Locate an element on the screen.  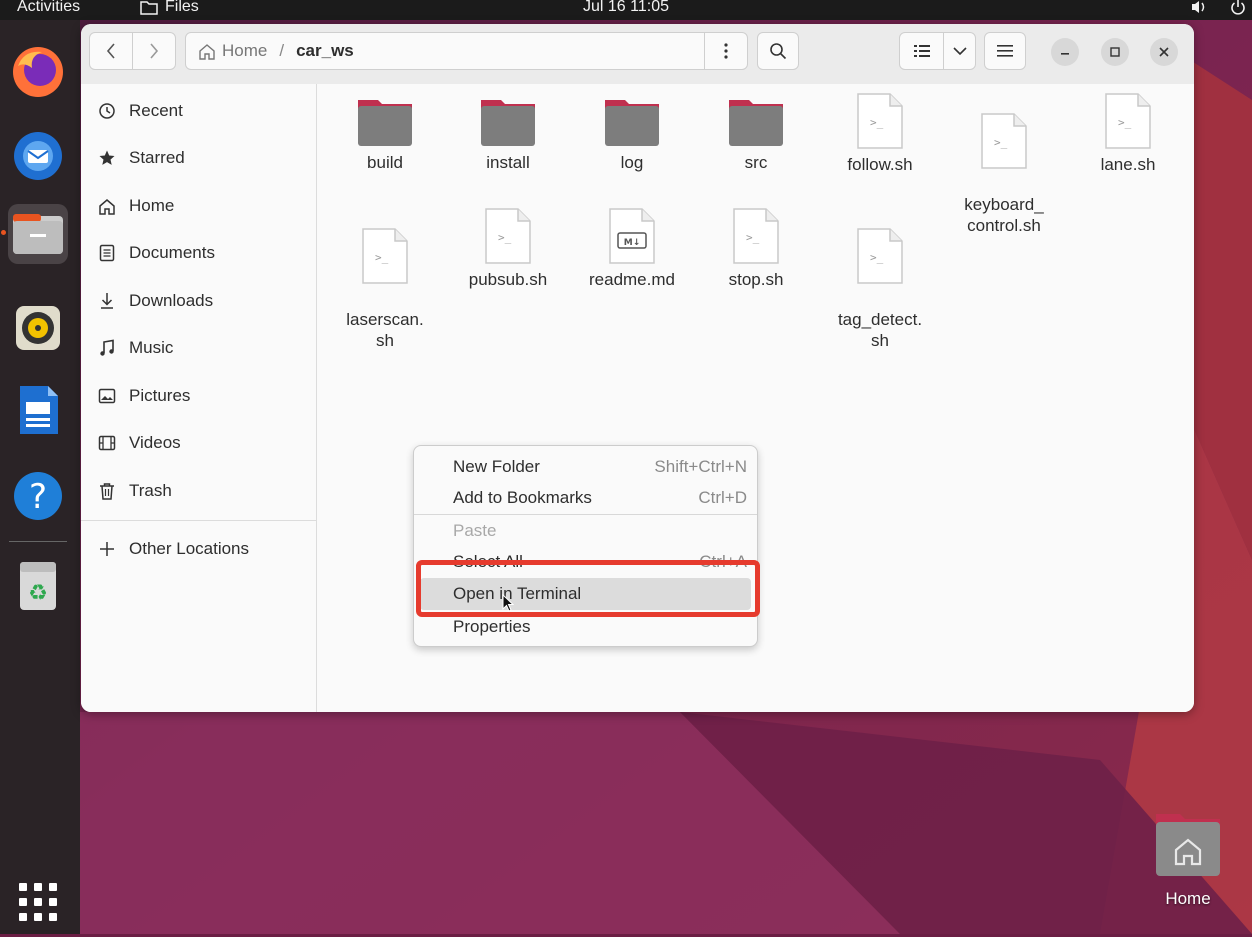
system-tray is located at coordinates (1218, 7).